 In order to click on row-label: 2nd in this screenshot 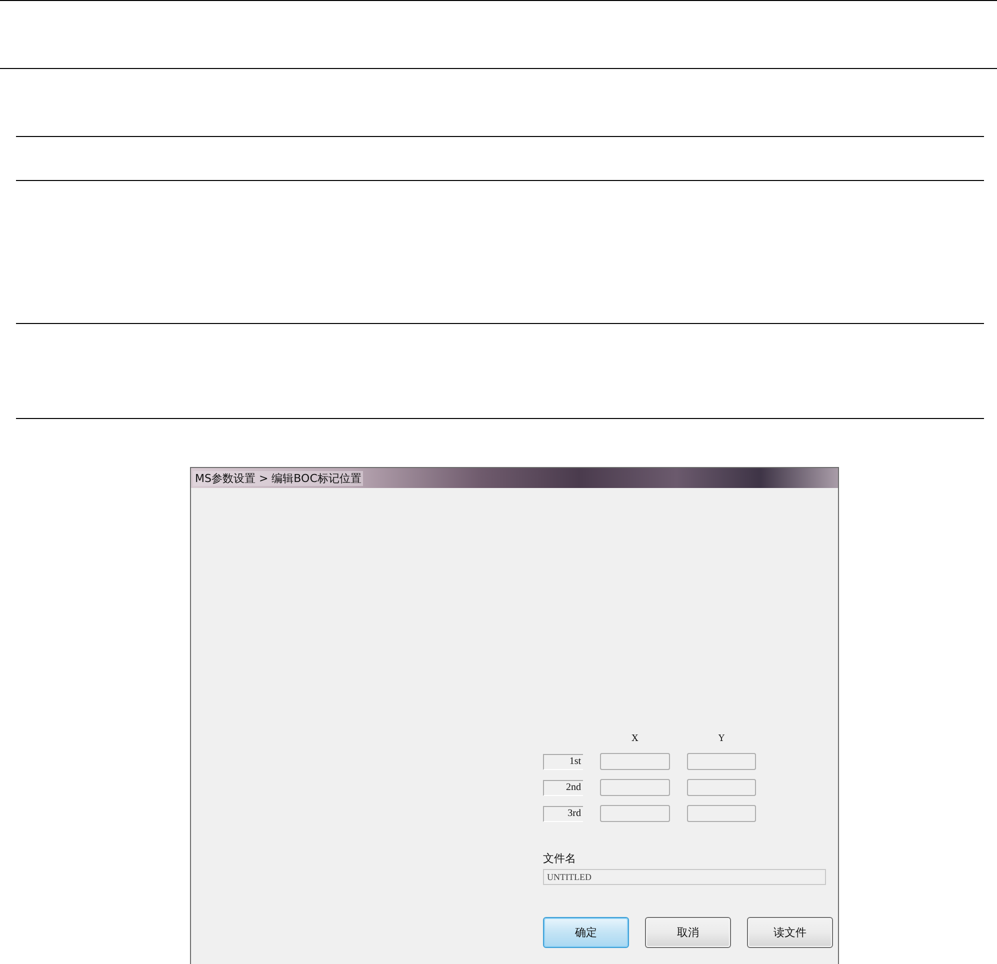, I will do `click(563, 788)`.